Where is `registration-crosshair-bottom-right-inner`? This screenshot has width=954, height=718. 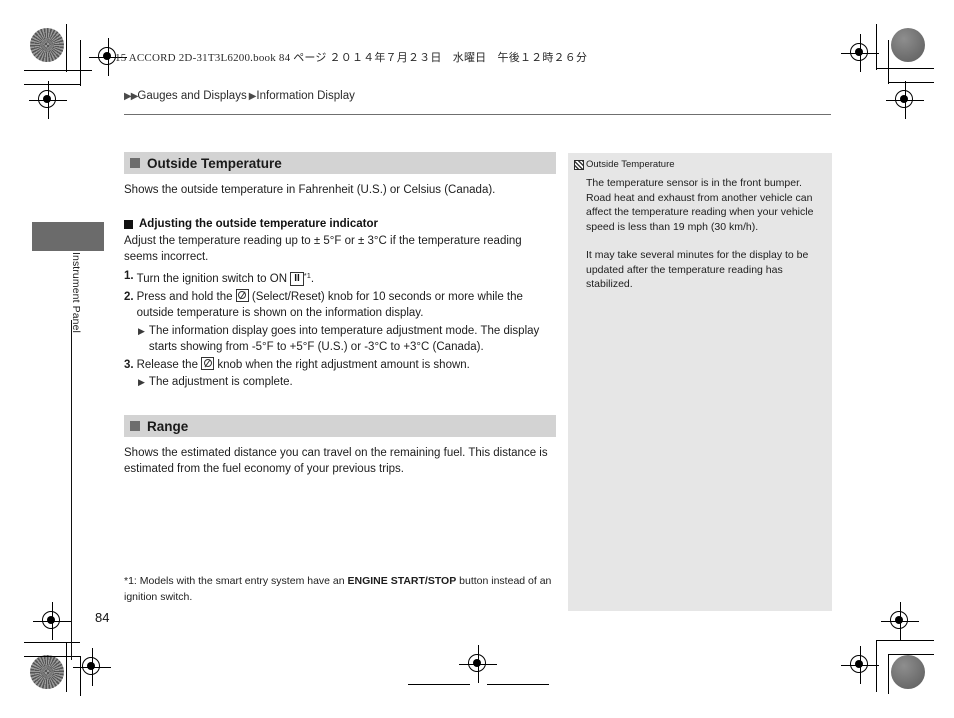
registration-crosshair-bottom-right-inner is located at coordinates (900, 621).